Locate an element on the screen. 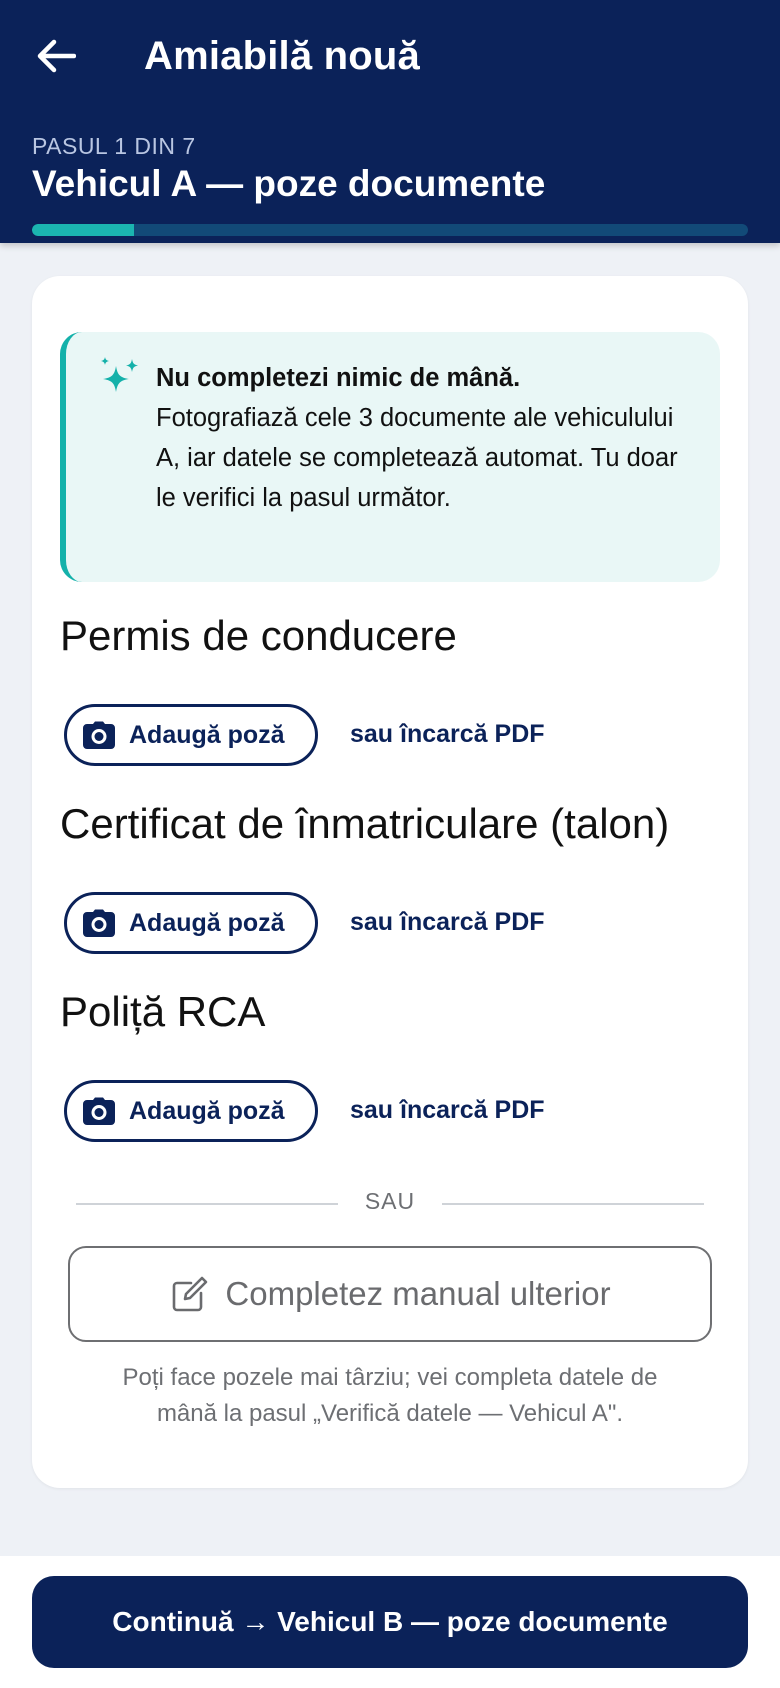 The width and height of the screenshot is (780, 1688). progress-bar is located at coordinates (390, 230).